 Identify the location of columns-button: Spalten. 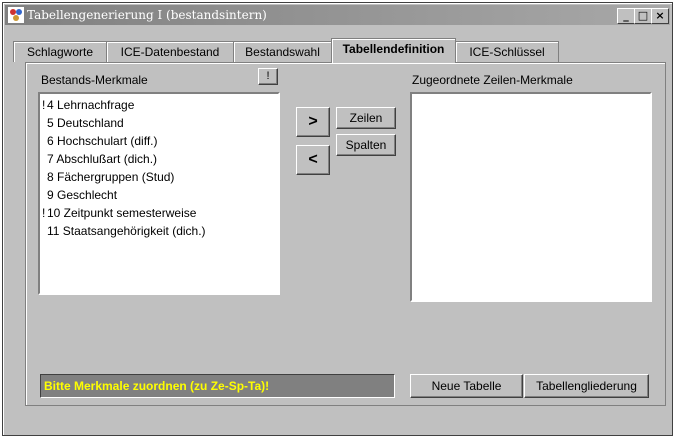
(366, 145).